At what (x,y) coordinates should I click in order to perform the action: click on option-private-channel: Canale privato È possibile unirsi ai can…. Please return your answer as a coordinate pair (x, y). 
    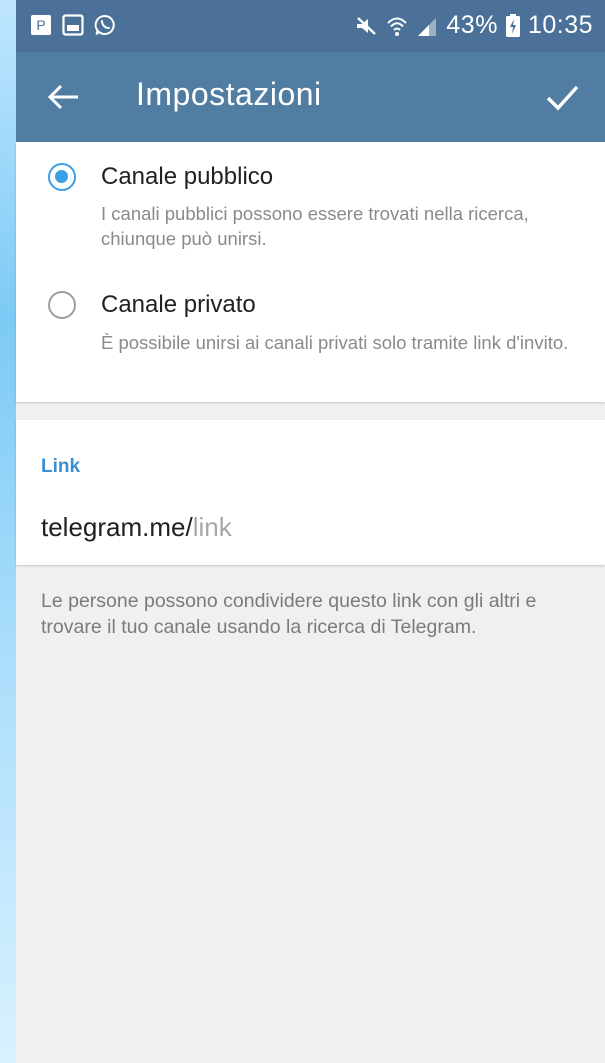
    Looking at the image, I should click on (310, 334).